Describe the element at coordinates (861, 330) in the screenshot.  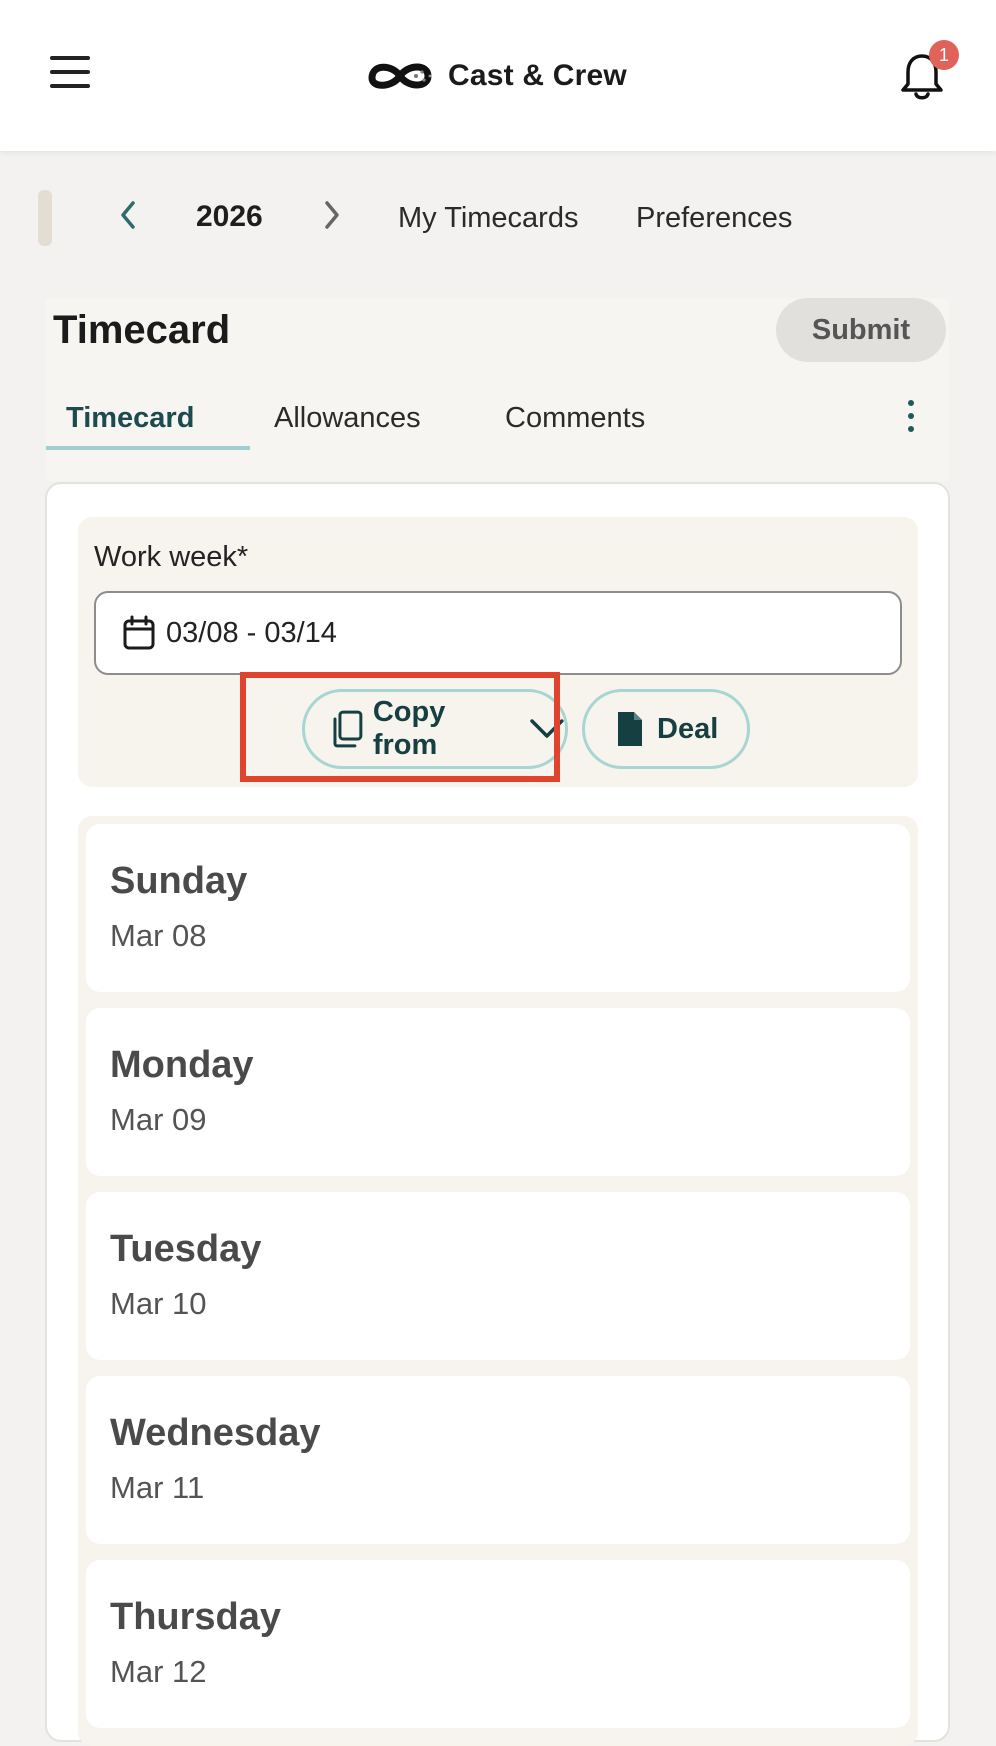
I see `submit-button: Submit` at that location.